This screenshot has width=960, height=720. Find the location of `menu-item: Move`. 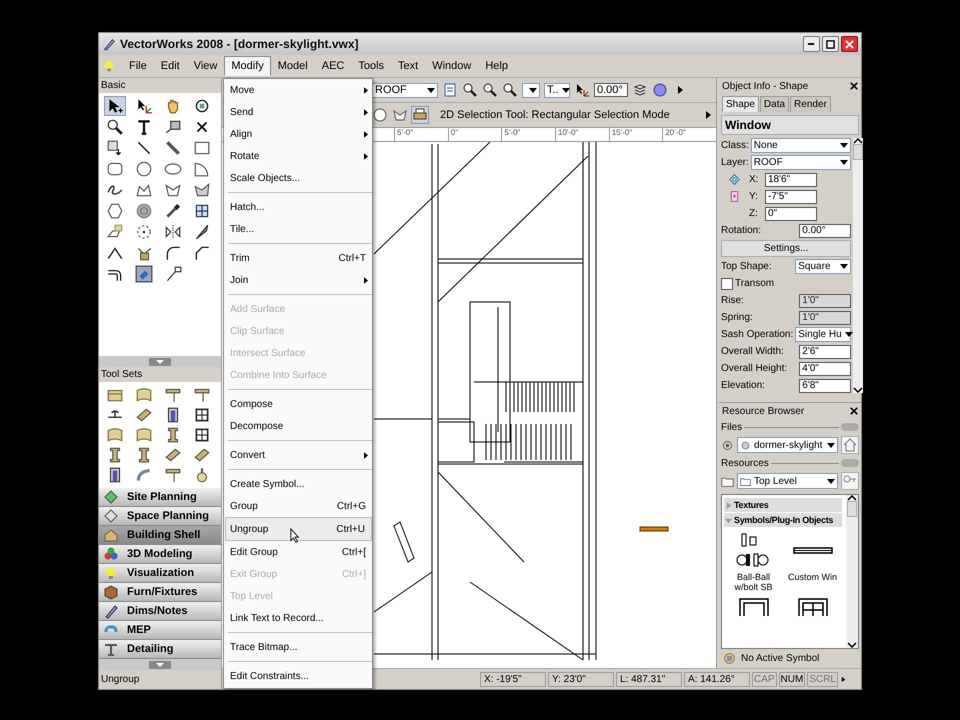

menu-item: Move is located at coordinates (300, 90).